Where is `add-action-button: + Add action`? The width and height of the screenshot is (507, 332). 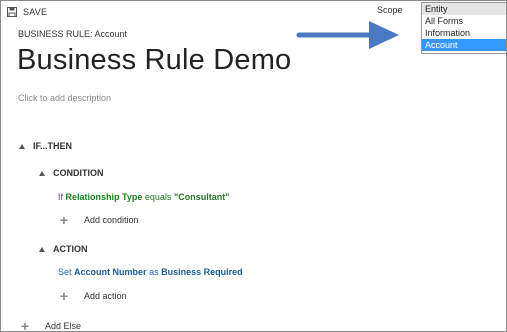 add-action-button: + Add action is located at coordinates (92, 296).